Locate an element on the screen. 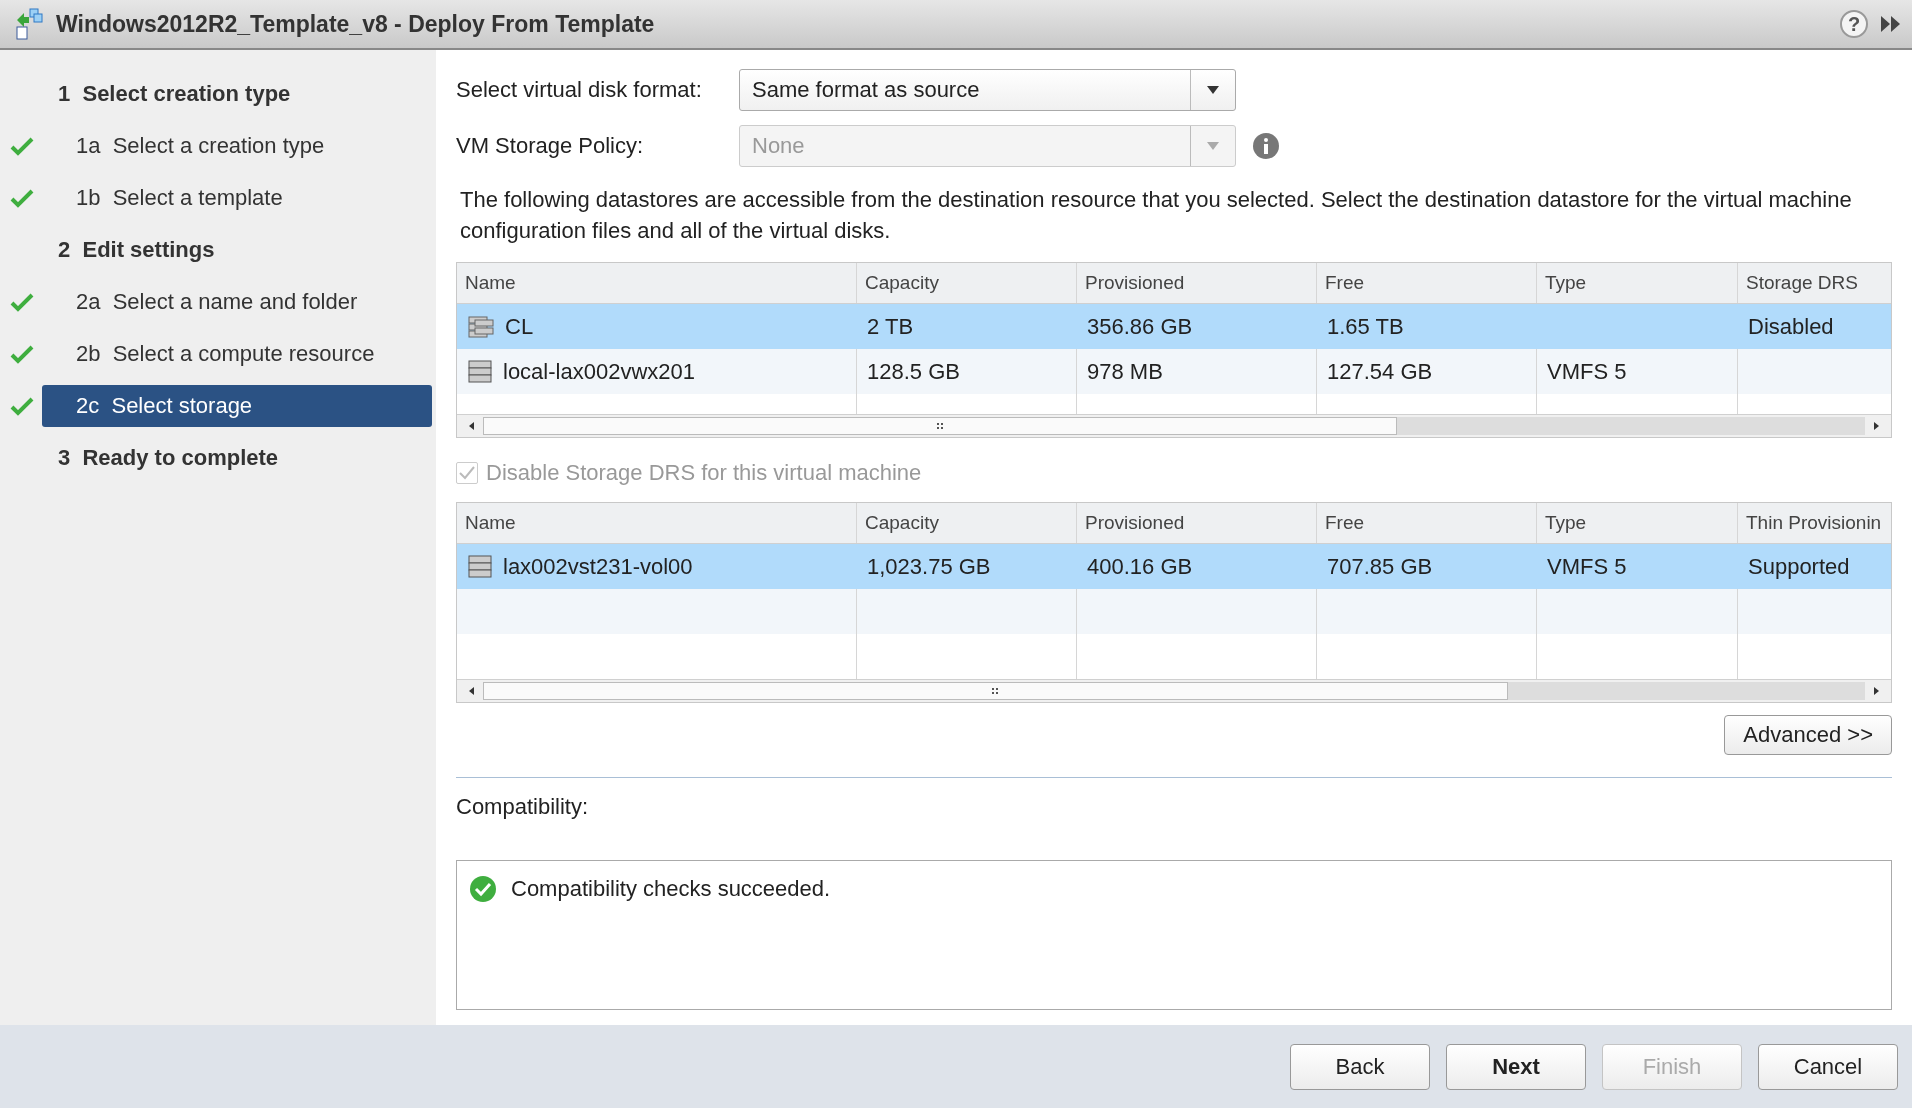  column-header: Thin Provisionin is located at coordinates (1814, 523).